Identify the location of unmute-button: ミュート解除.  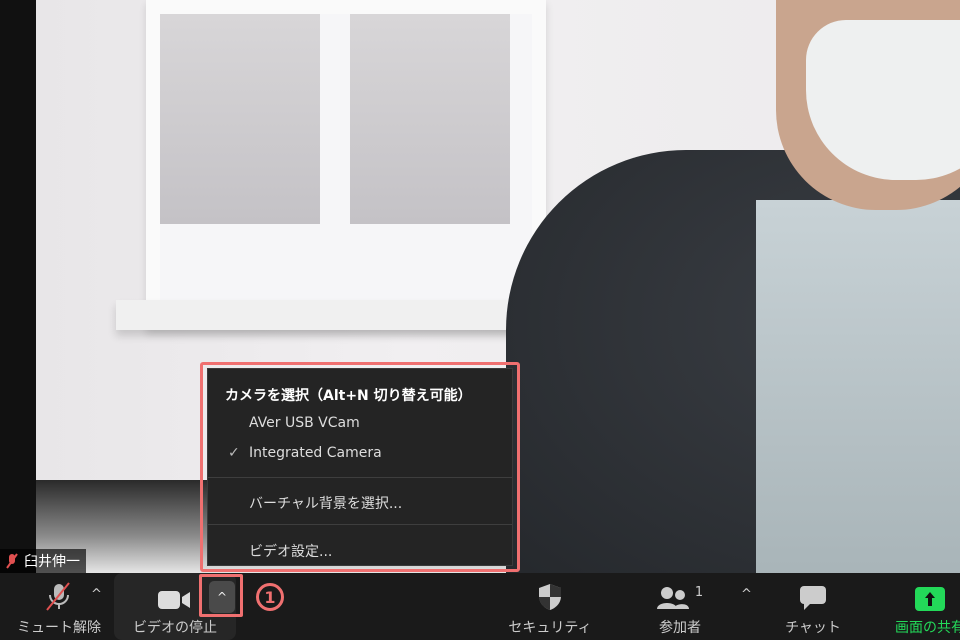
(59, 606).